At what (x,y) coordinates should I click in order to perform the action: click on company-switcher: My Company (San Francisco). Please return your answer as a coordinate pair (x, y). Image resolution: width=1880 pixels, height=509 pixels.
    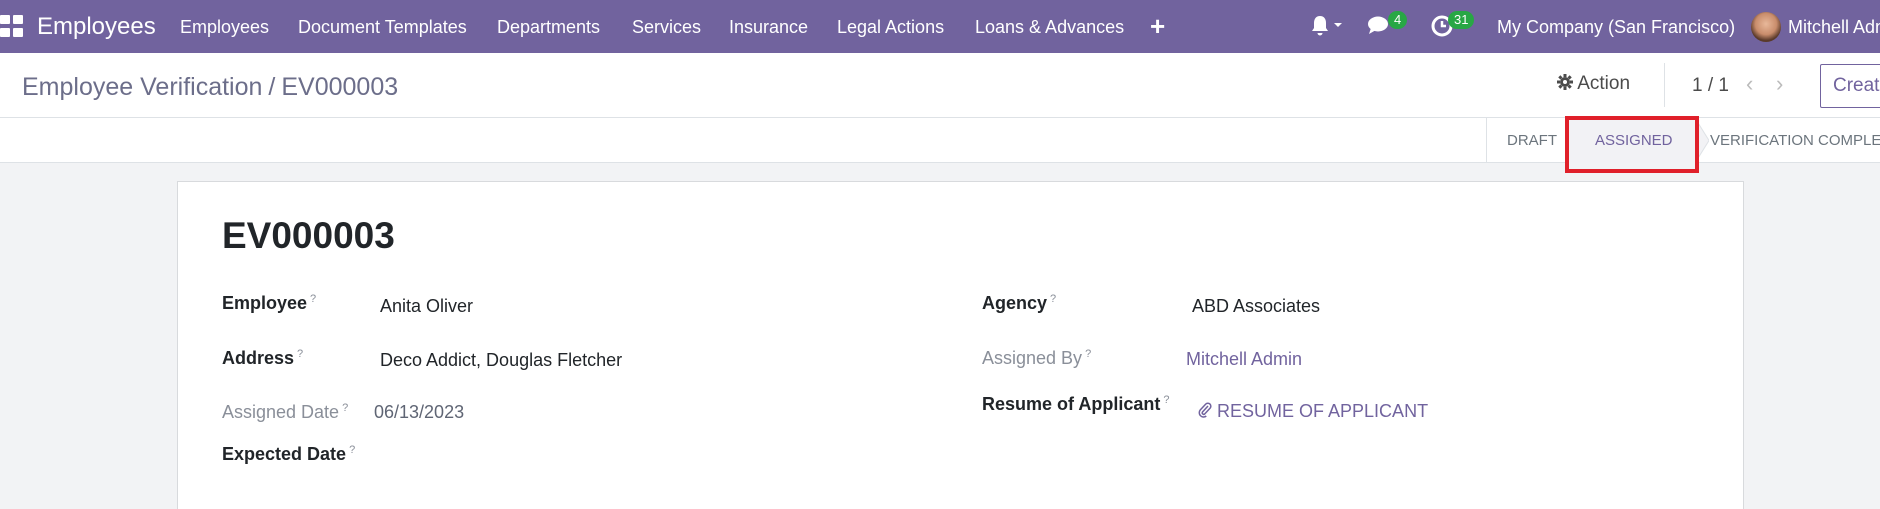
    Looking at the image, I should click on (1616, 27).